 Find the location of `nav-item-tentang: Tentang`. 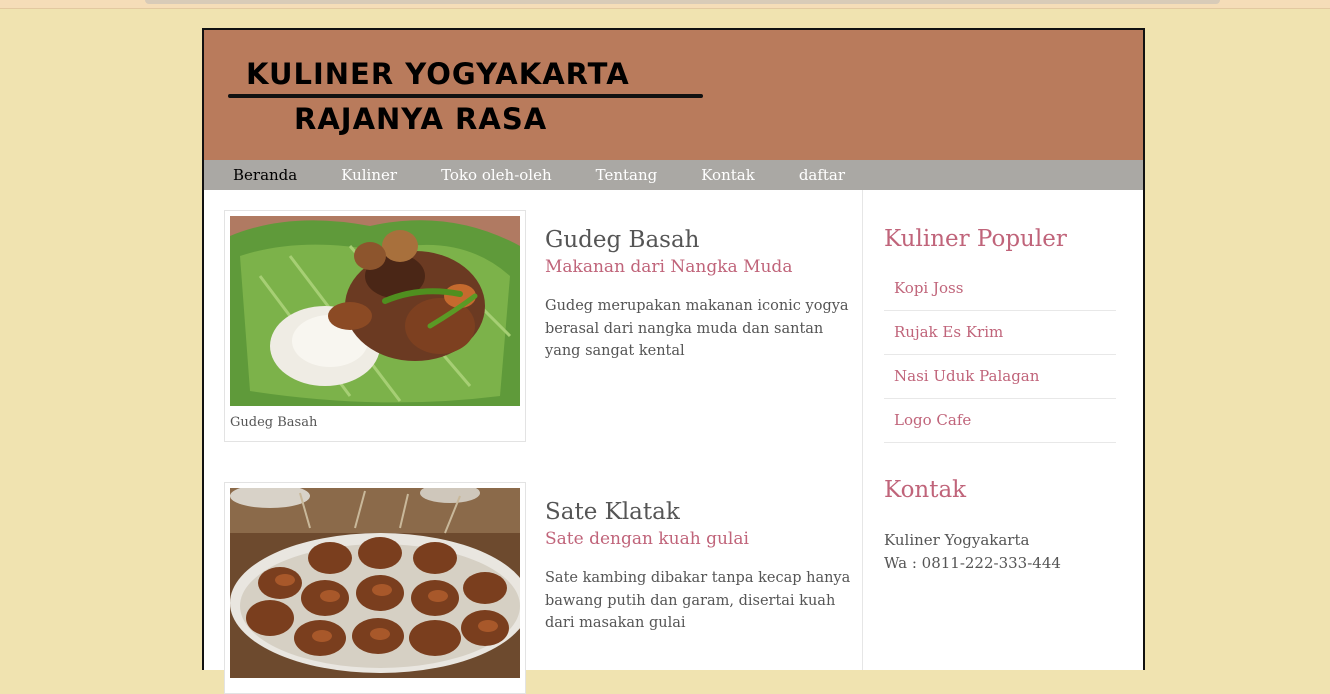

nav-item-tentang: Tentang is located at coordinates (627, 175).